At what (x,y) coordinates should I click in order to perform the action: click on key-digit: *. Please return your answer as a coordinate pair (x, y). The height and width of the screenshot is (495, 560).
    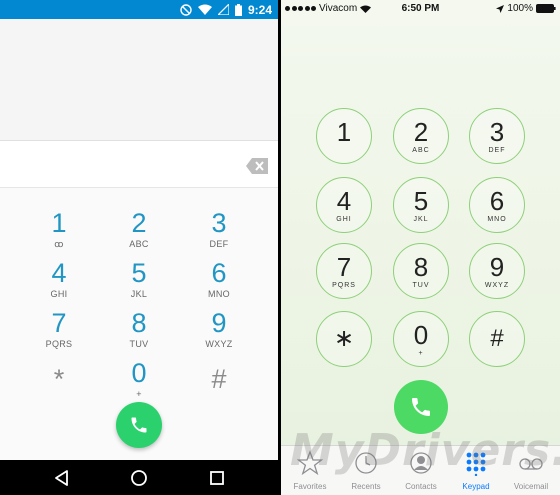
    Looking at the image, I should click on (59, 379).